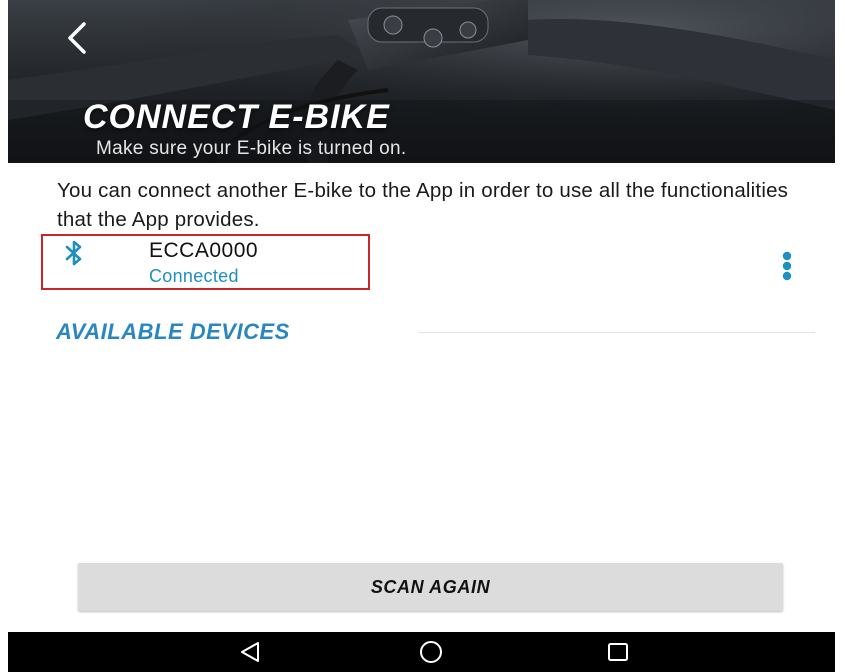 The height and width of the screenshot is (672, 845). What do you see at coordinates (204, 250) in the screenshot?
I see `device-name: ECCA0000` at bounding box center [204, 250].